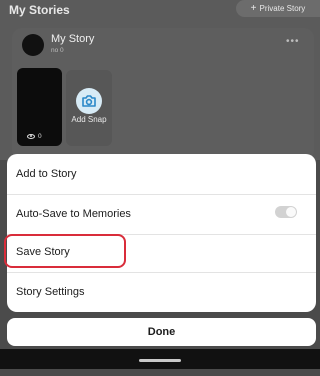  I want to click on home-indicator, so click(160, 360).